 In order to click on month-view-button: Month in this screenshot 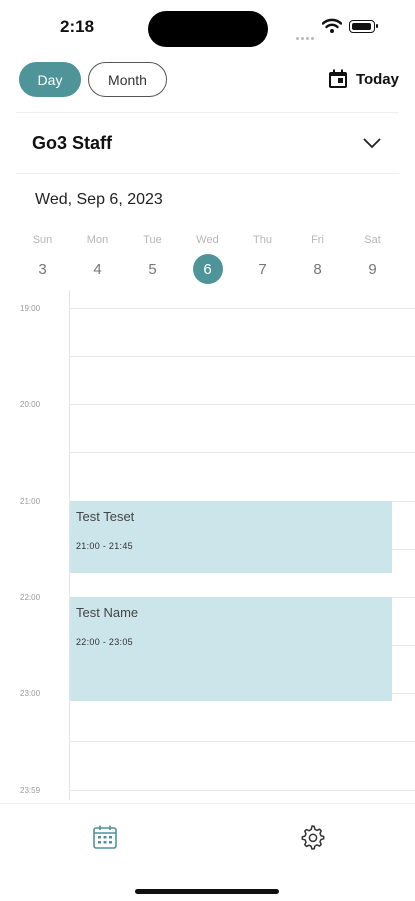, I will do `click(127, 79)`.